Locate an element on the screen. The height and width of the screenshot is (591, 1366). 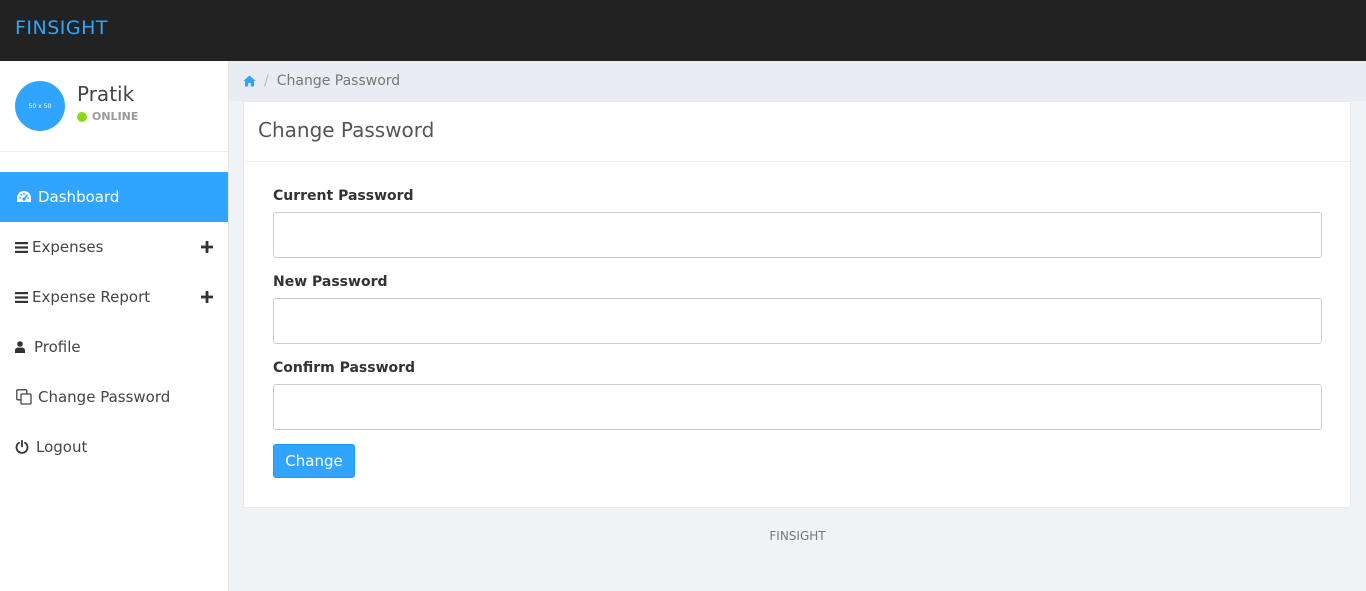
status-dot-icon is located at coordinates (82, 116).